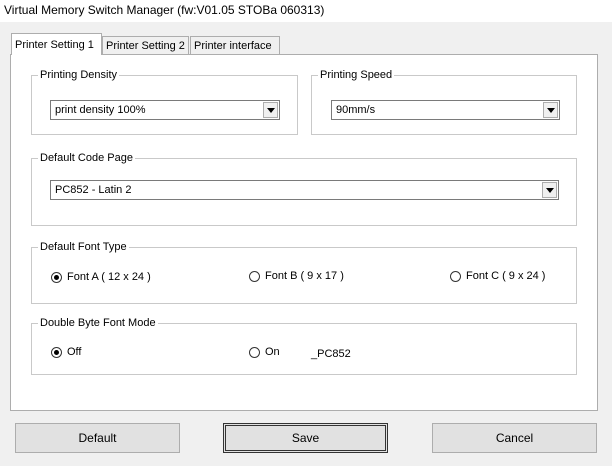 The image size is (612, 466). I want to click on tab-printer-interface: Printer interface, so click(235, 45).